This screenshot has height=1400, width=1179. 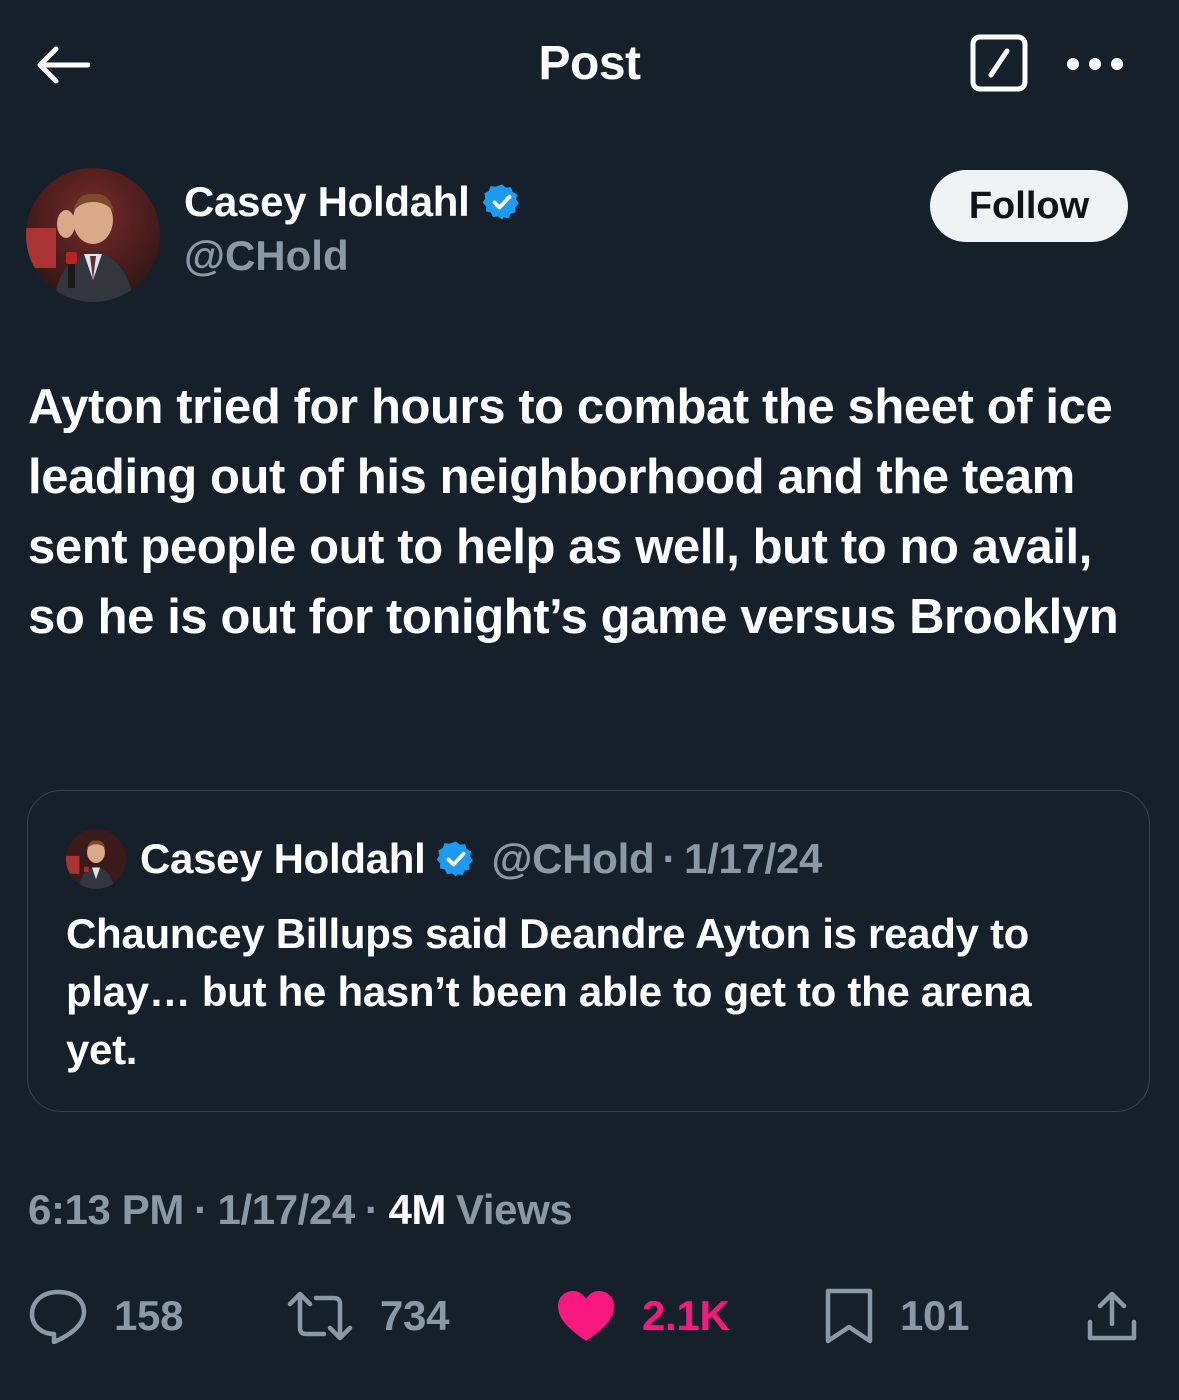 I want to click on quoted-author-handle: @CHold, so click(x=573, y=858).